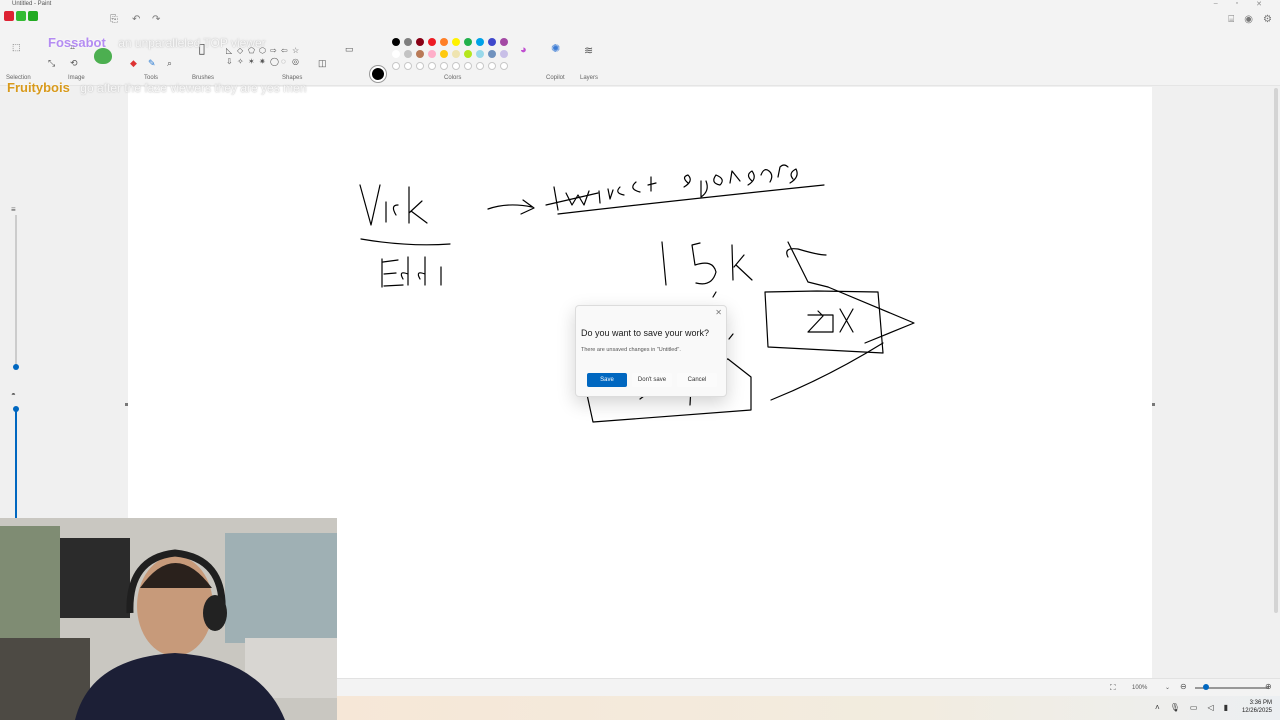 Image resolution: width=1280 pixels, height=720 pixels. Describe the element at coordinates (1268, 686) in the screenshot. I see `zoom-in-icon: ⊕` at that location.